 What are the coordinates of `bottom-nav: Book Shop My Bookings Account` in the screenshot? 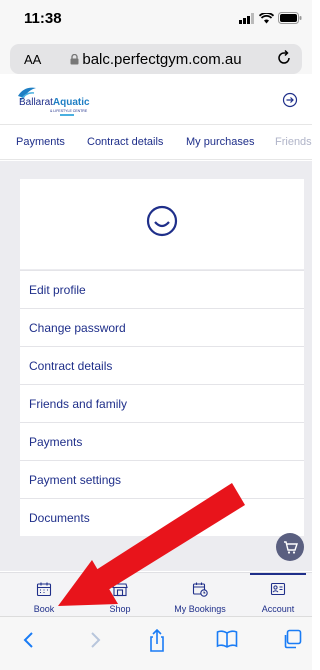 It's located at (156, 594).